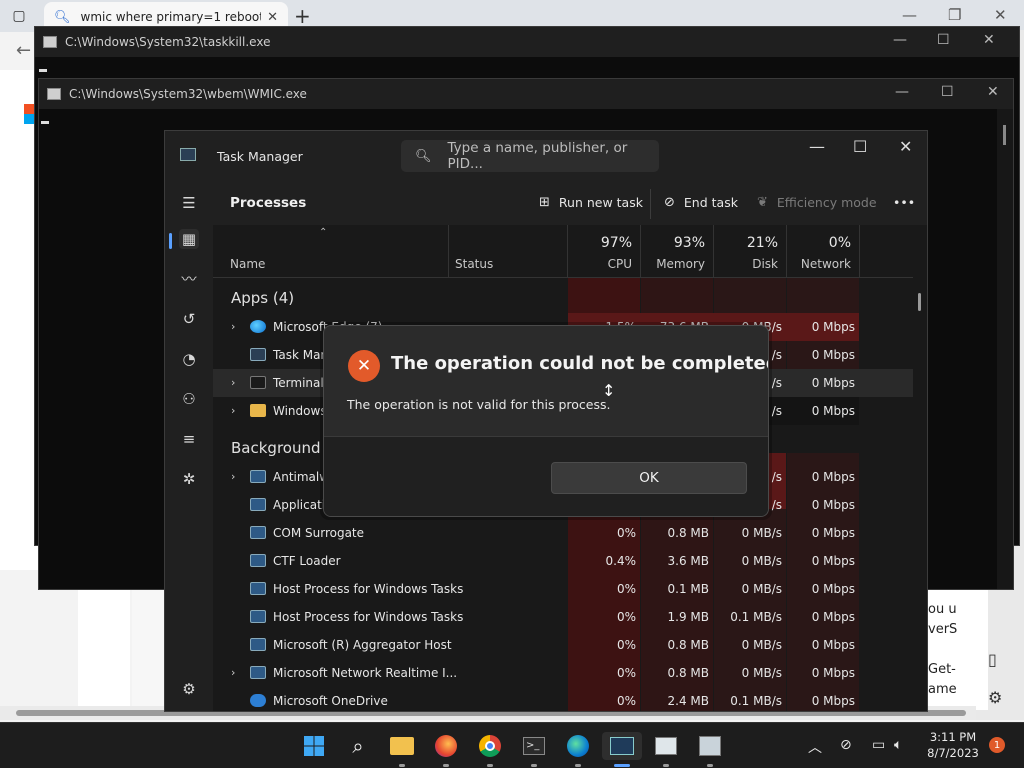 This screenshot has height=768, width=1024. I want to click on cpu-column-header: 97% CPU, so click(604, 251).